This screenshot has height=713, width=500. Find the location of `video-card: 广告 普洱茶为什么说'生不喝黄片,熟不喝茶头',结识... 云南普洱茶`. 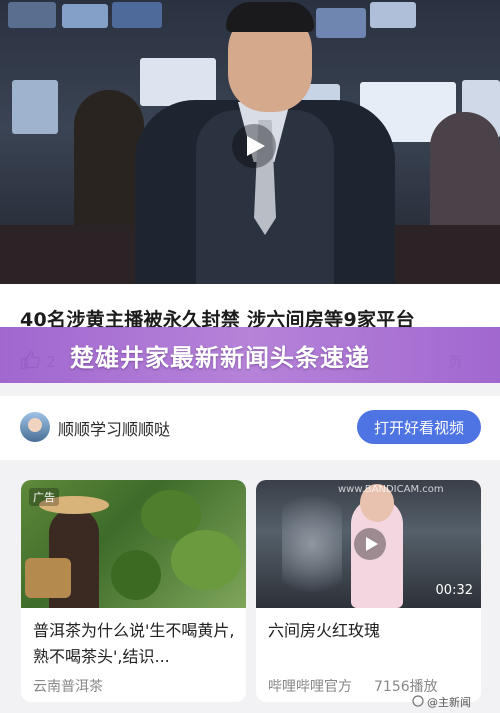

video-card: 广告 普洱茶为什么说'生不喝黄片,熟不喝茶头',结识... 云南普洱茶 is located at coordinates (133, 591).